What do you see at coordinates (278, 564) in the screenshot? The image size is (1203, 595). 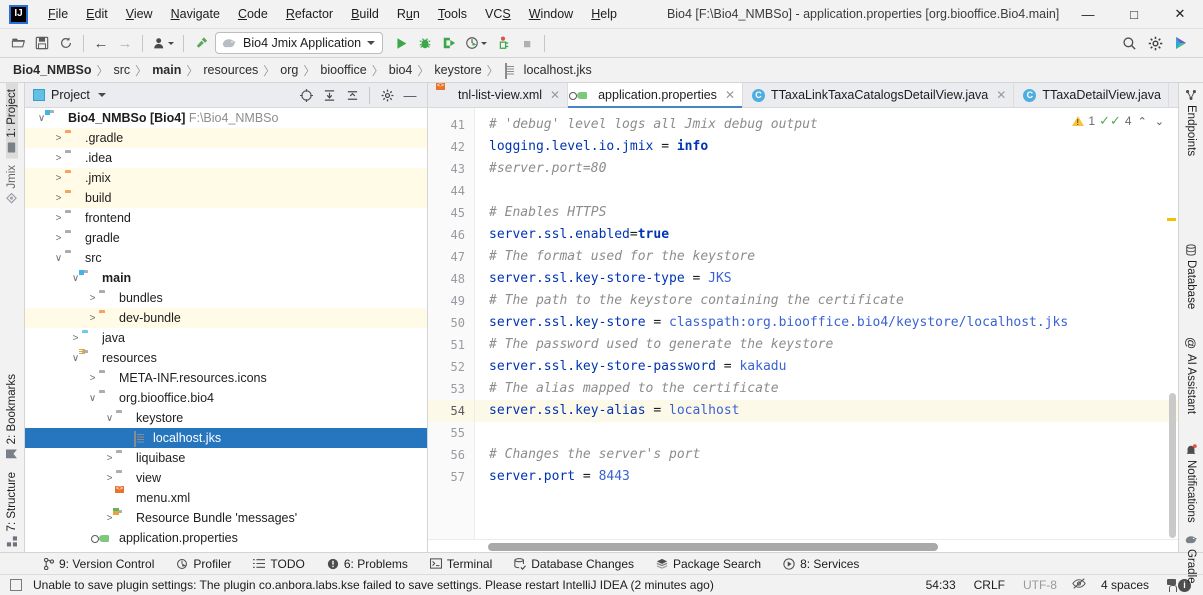 I see `bottom-item-todo: TODO` at bounding box center [278, 564].